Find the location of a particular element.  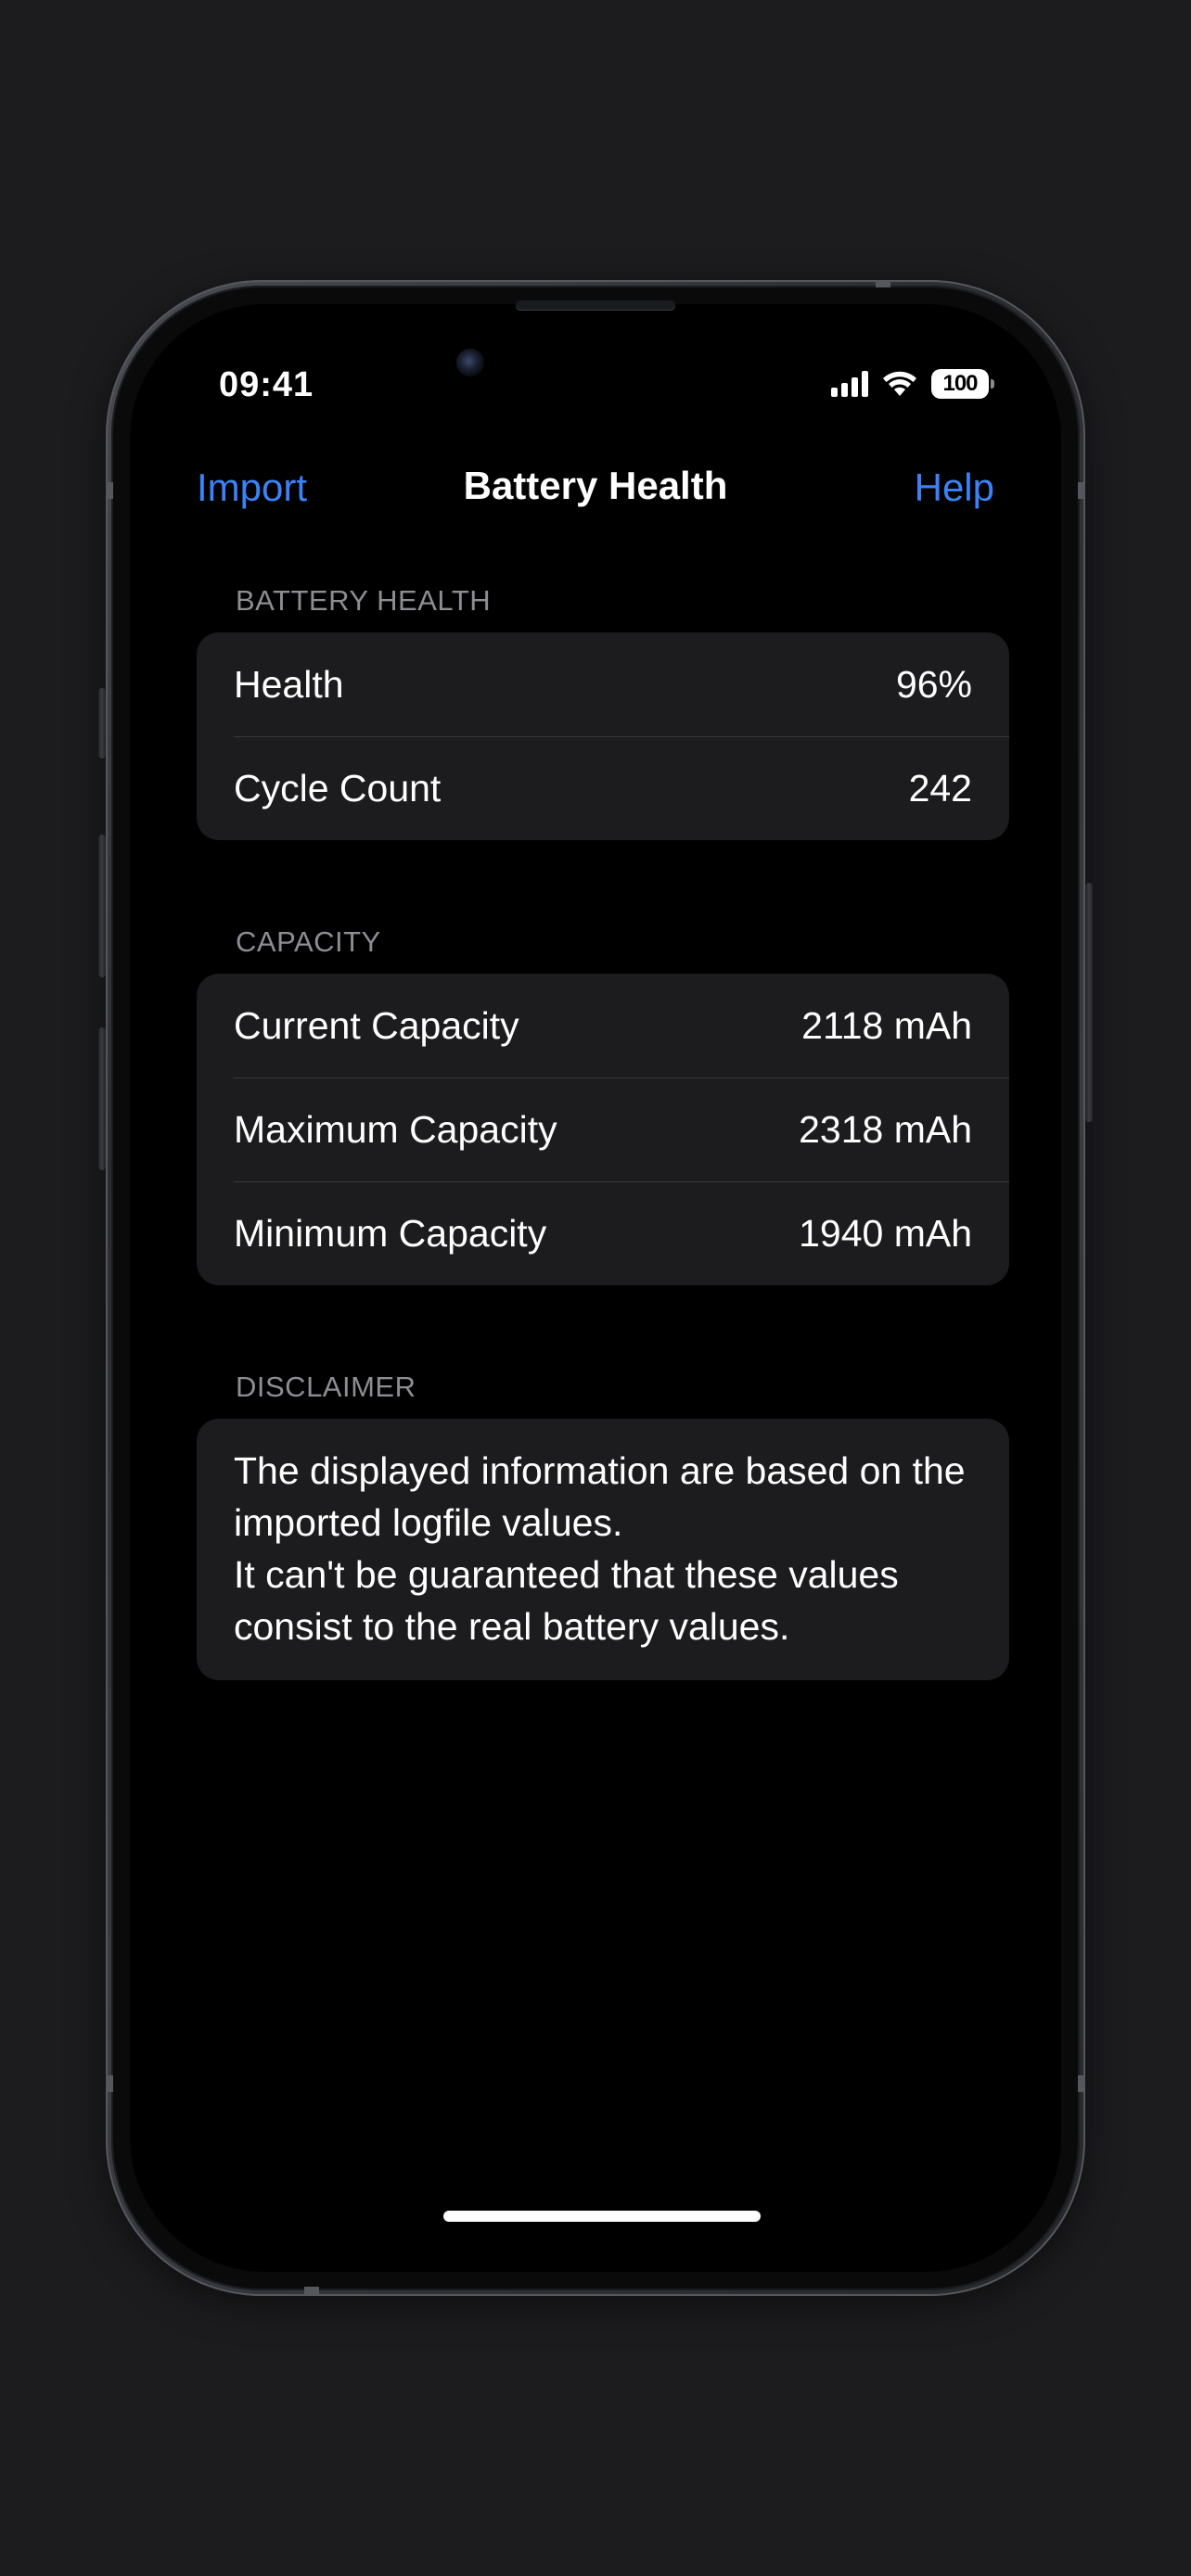

help-button: Help is located at coordinates (955, 488).